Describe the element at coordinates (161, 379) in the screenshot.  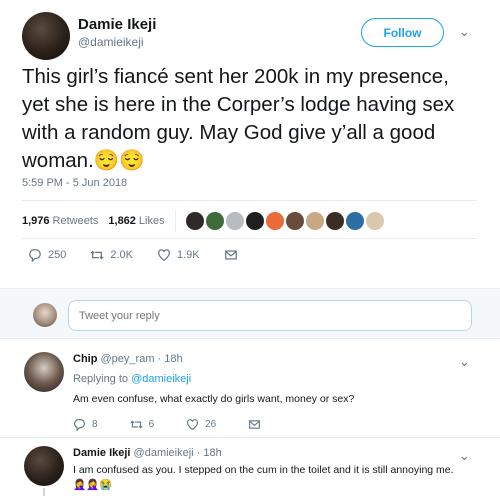
I see `replying-to-link: @damieikeji` at that location.